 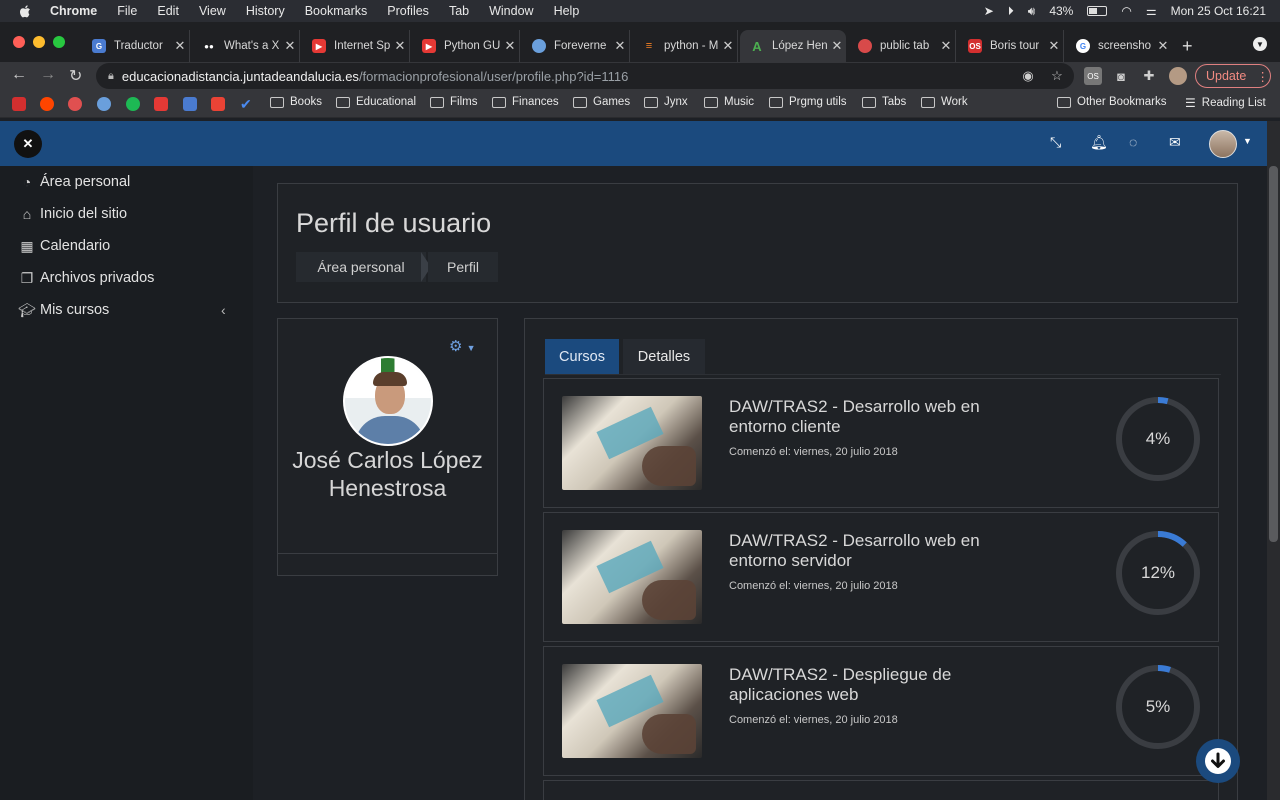 I want to click on bookmark-folder-jynx: Jynx, so click(x=666, y=102).